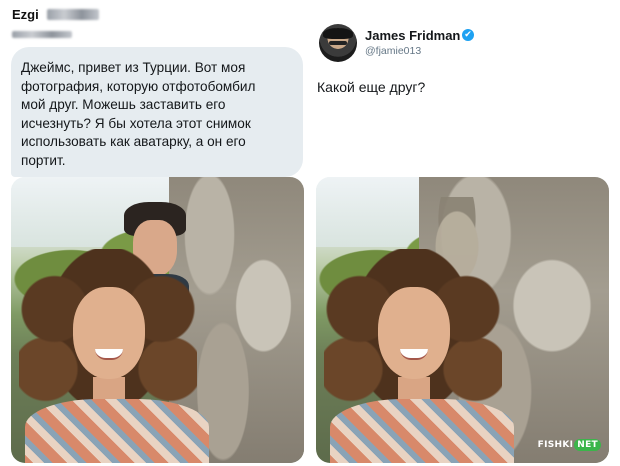 The image size is (620, 466). What do you see at coordinates (468, 35) in the screenshot?
I see `verified-badge-icon: ✔` at bounding box center [468, 35].